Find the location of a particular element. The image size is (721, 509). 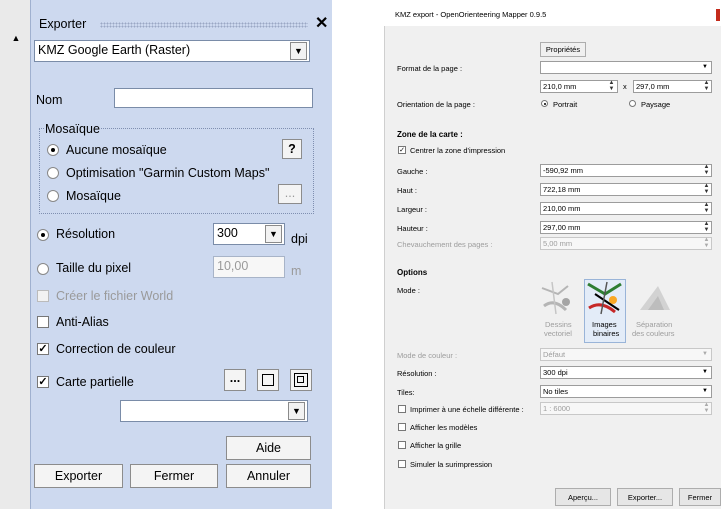

grid-label: Afficher la grille is located at coordinates (436, 445).